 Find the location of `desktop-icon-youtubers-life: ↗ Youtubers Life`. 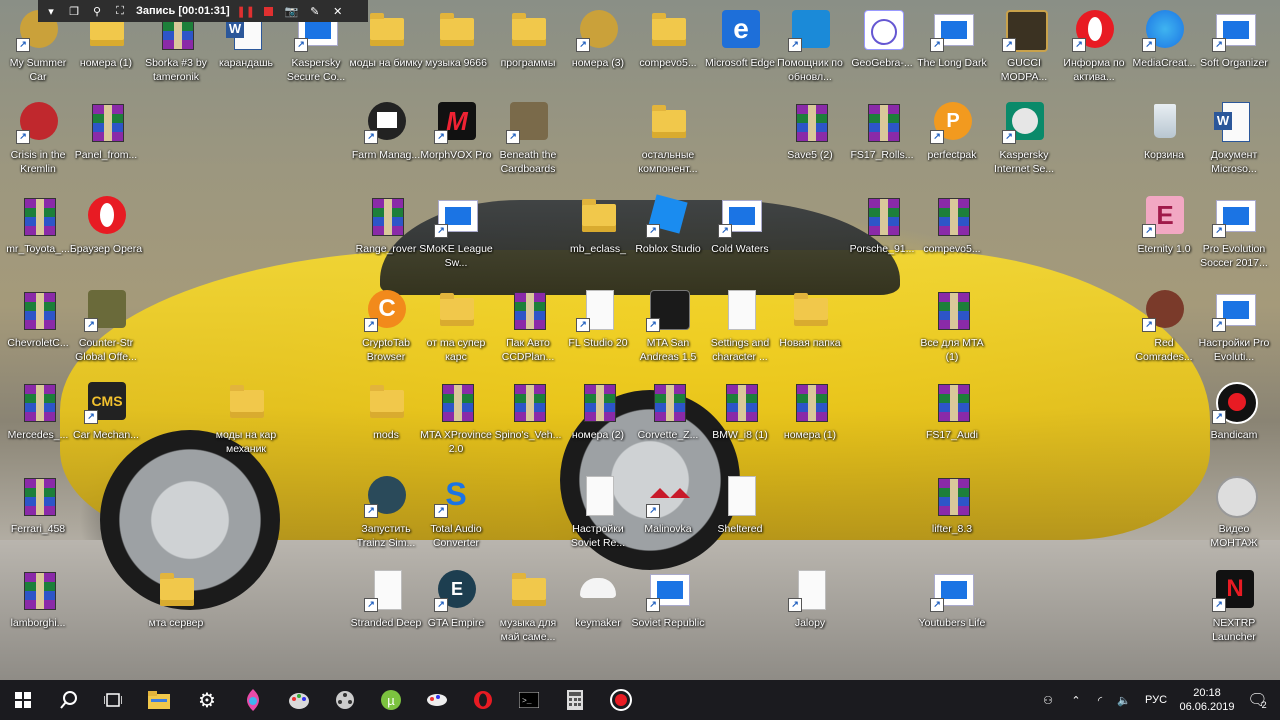

desktop-icon-youtubers-life: ↗ Youtubers Life is located at coordinates (952, 612).